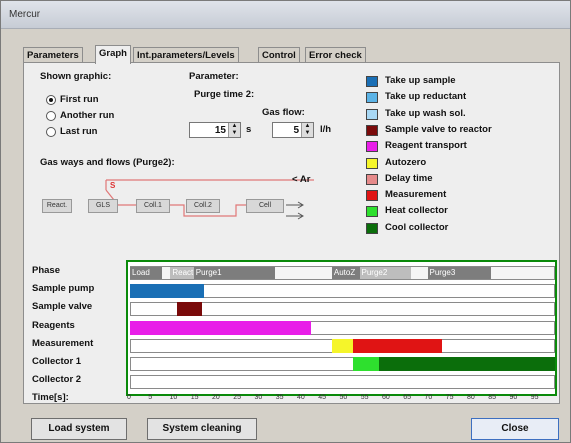  I want to click on time-tick-label: 60, so click(386, 397).